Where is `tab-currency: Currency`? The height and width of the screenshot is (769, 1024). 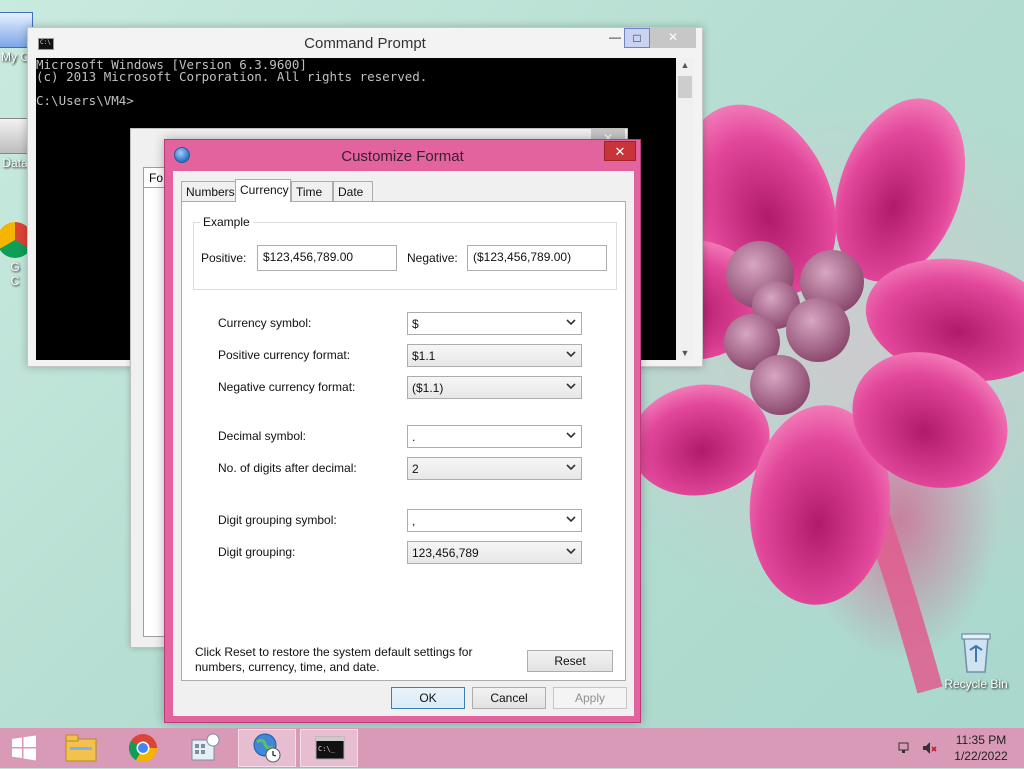
tab-currency: Currency is located at coordinates (263, 190).